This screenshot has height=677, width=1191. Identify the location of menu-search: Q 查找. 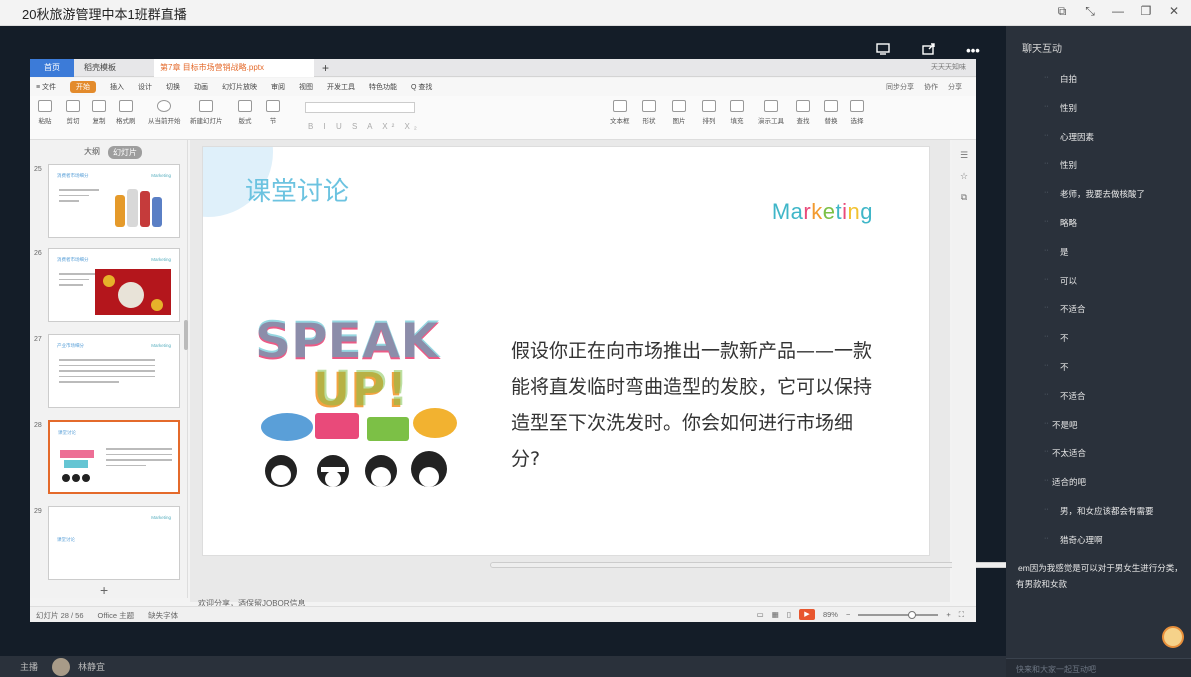
(421, 87).